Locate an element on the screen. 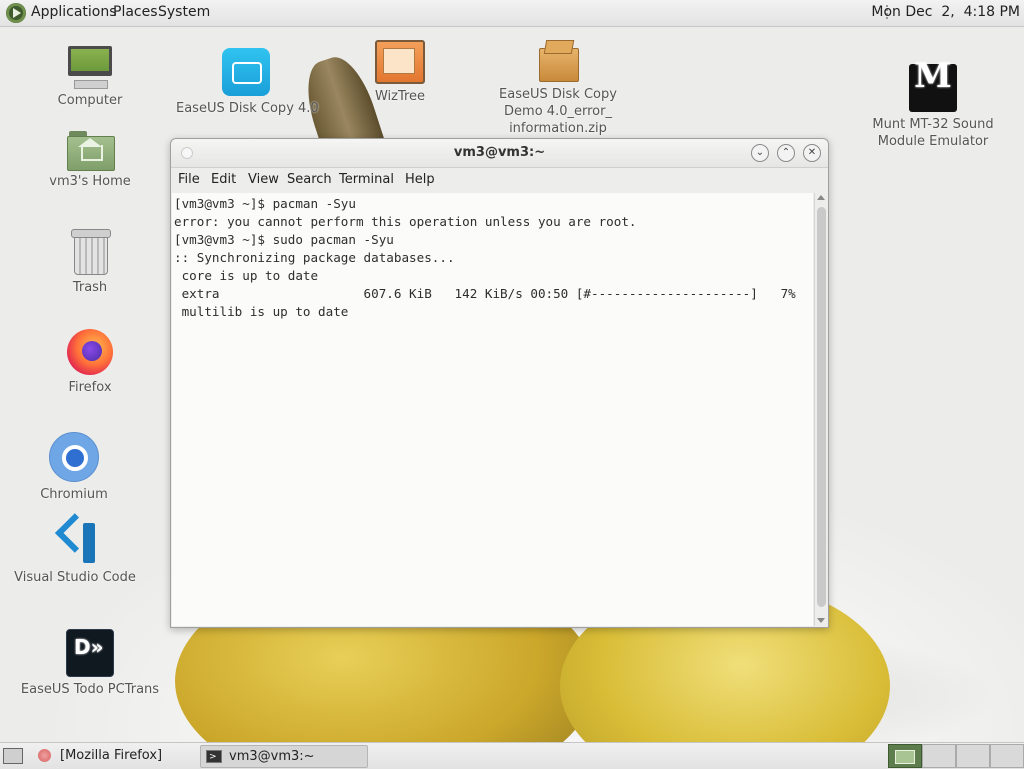 The width and height of the screenshot is (1024, 769). zip-archive-icon is located at coordinates (559, 61).